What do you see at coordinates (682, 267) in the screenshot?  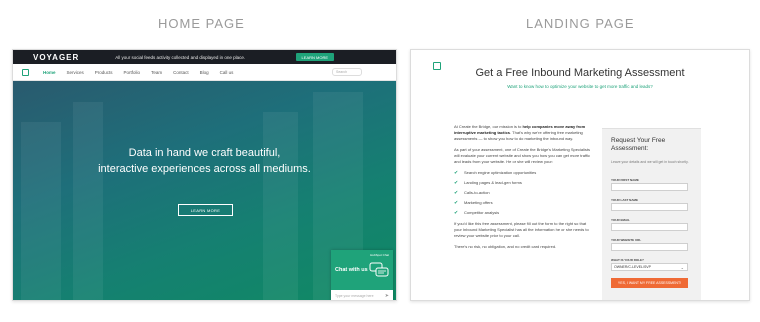 I see `chevron-down-icon: ⌄` at bounding box center [682, 267].